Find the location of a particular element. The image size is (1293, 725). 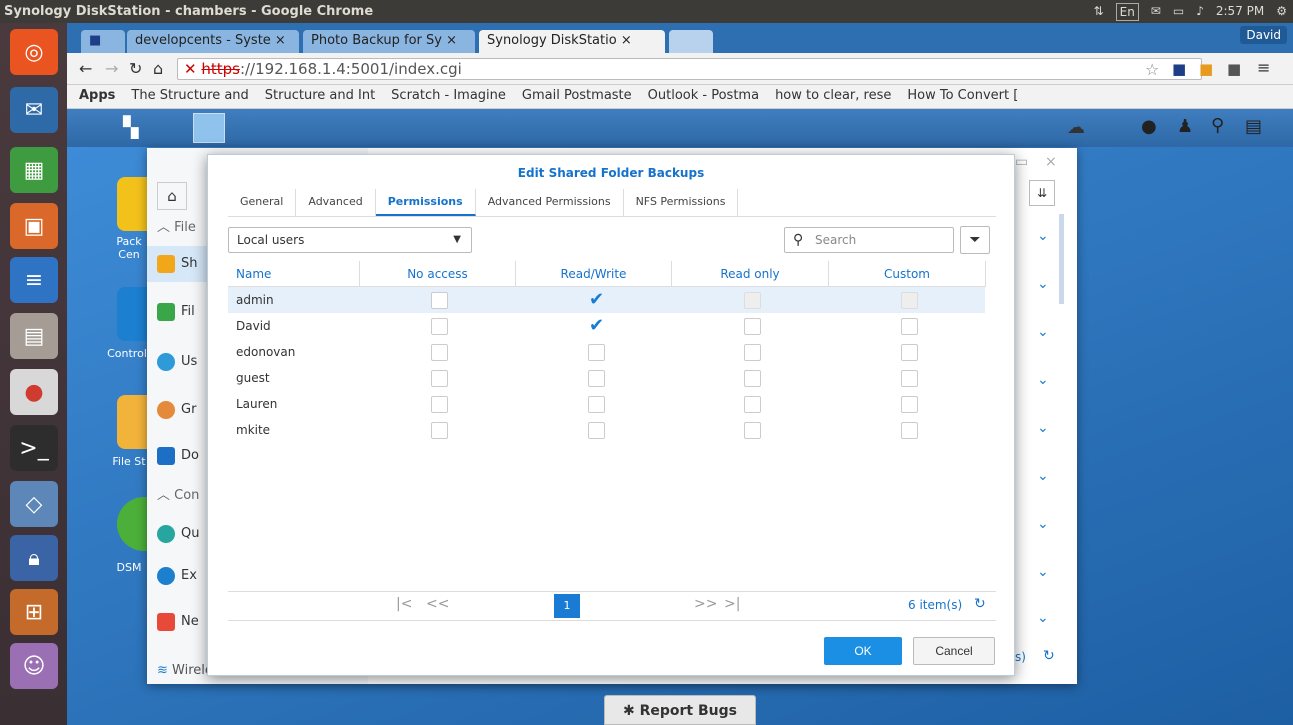

bookmark-item: Outlook - Postma is located at coordinates (703, 96).